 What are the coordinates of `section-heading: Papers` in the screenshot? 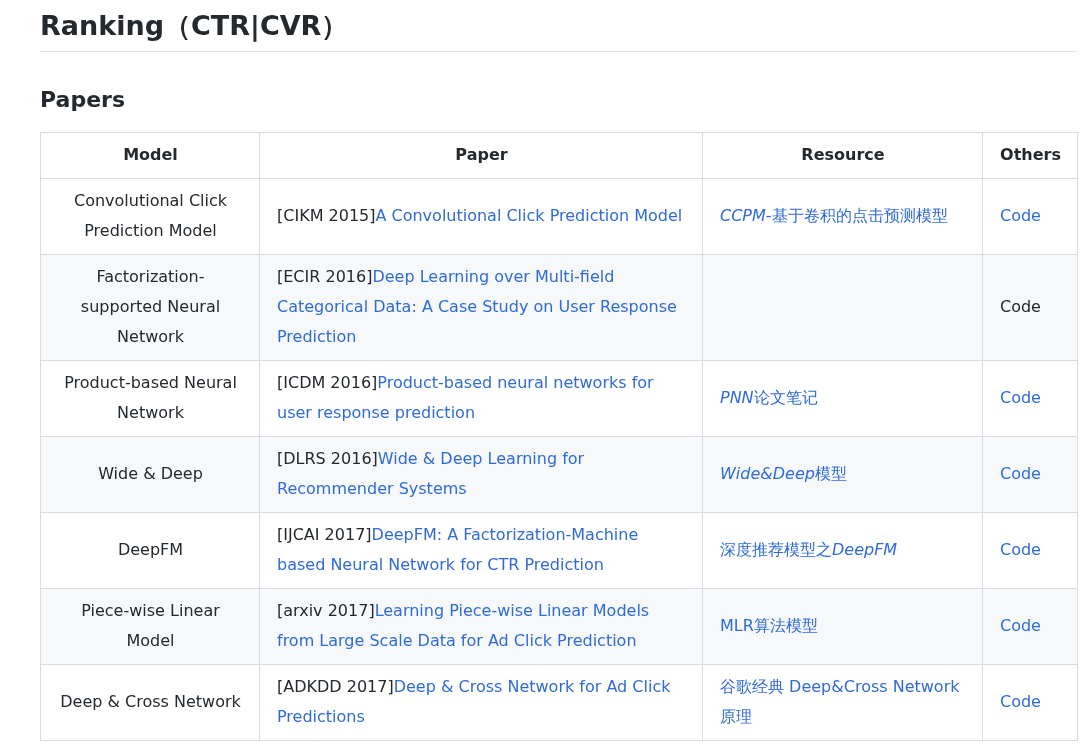 It's located at (82, 100).